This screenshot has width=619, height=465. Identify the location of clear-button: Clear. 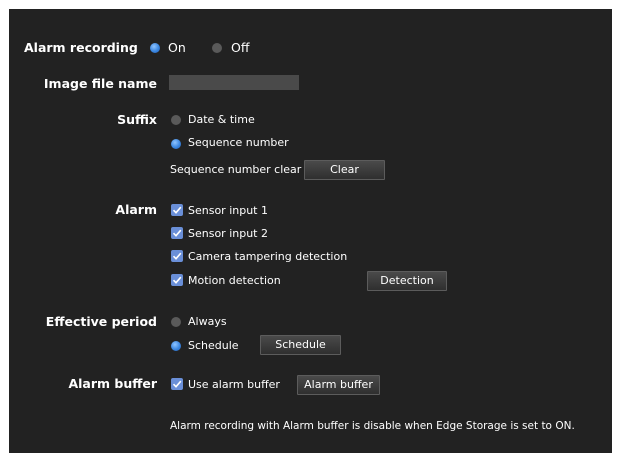
(344, 170).